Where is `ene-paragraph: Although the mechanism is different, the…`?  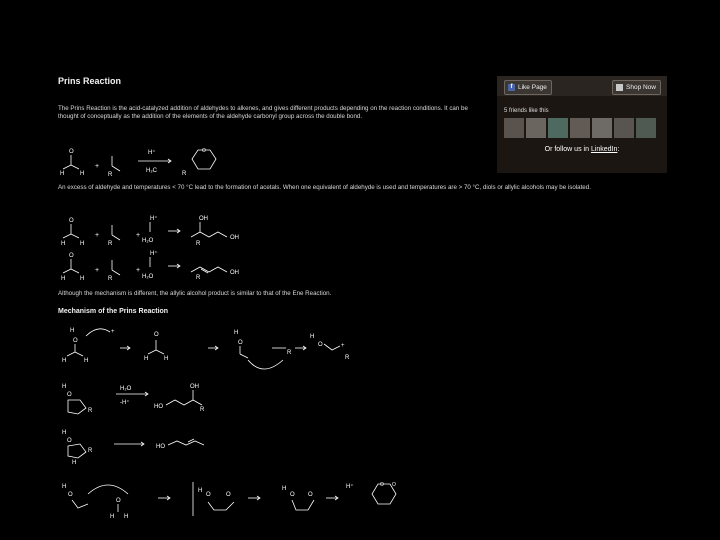 ene-paragraph: Although the mechanism is different, the… is located at coordinates (195, 293).